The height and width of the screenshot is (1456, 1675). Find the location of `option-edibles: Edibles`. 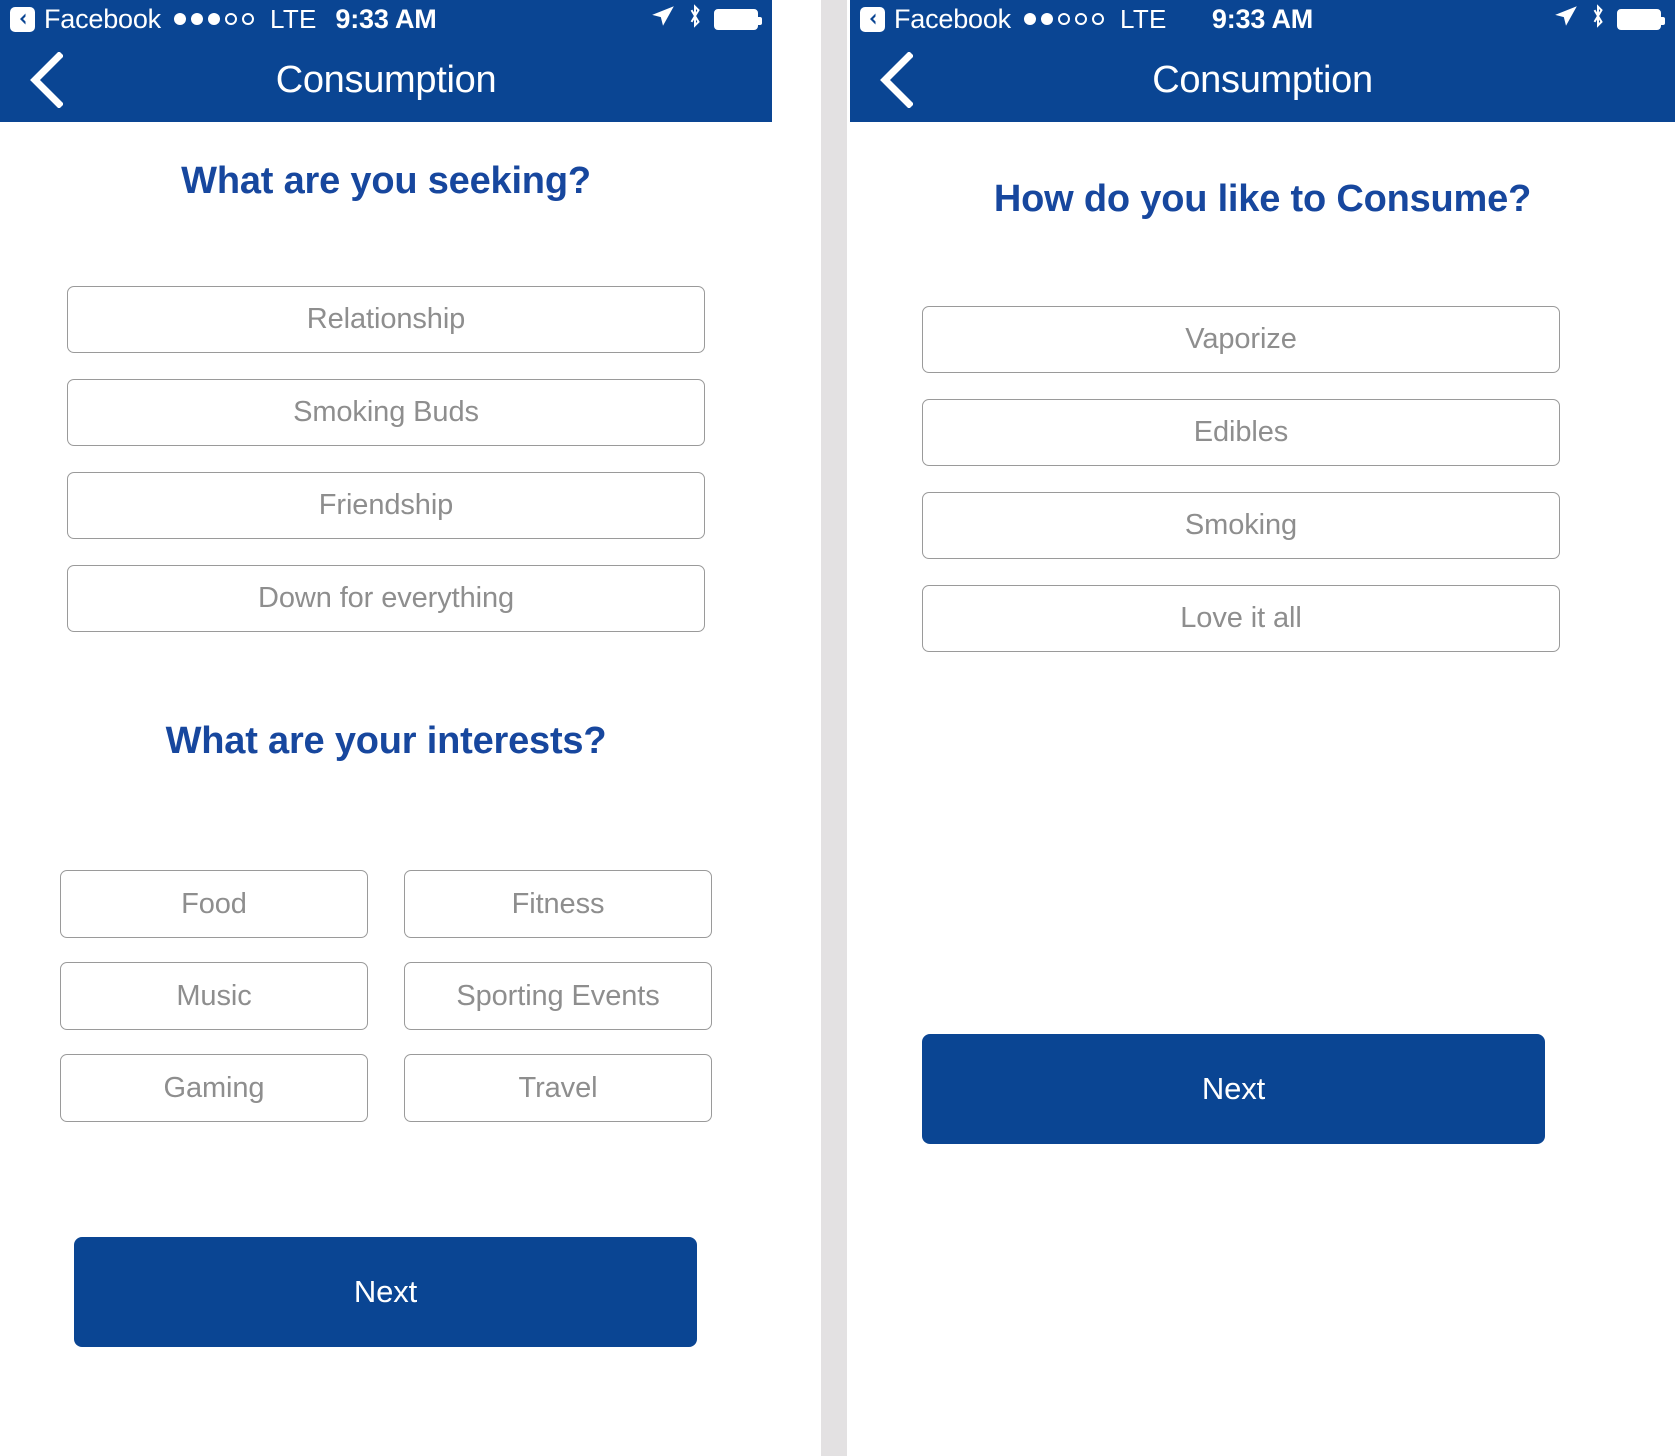

option-edibles: Edibles is located at coordinates (1241, 432).